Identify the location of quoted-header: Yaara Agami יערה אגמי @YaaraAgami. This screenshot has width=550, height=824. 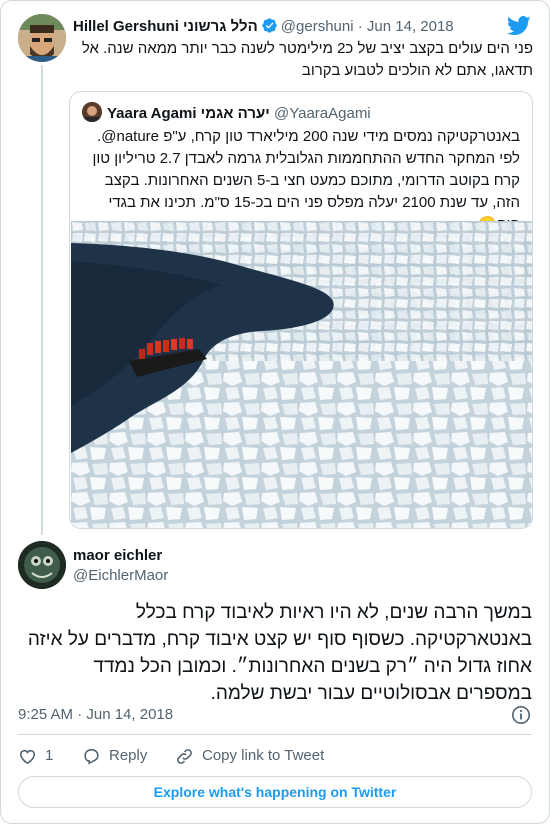
(226, 112).